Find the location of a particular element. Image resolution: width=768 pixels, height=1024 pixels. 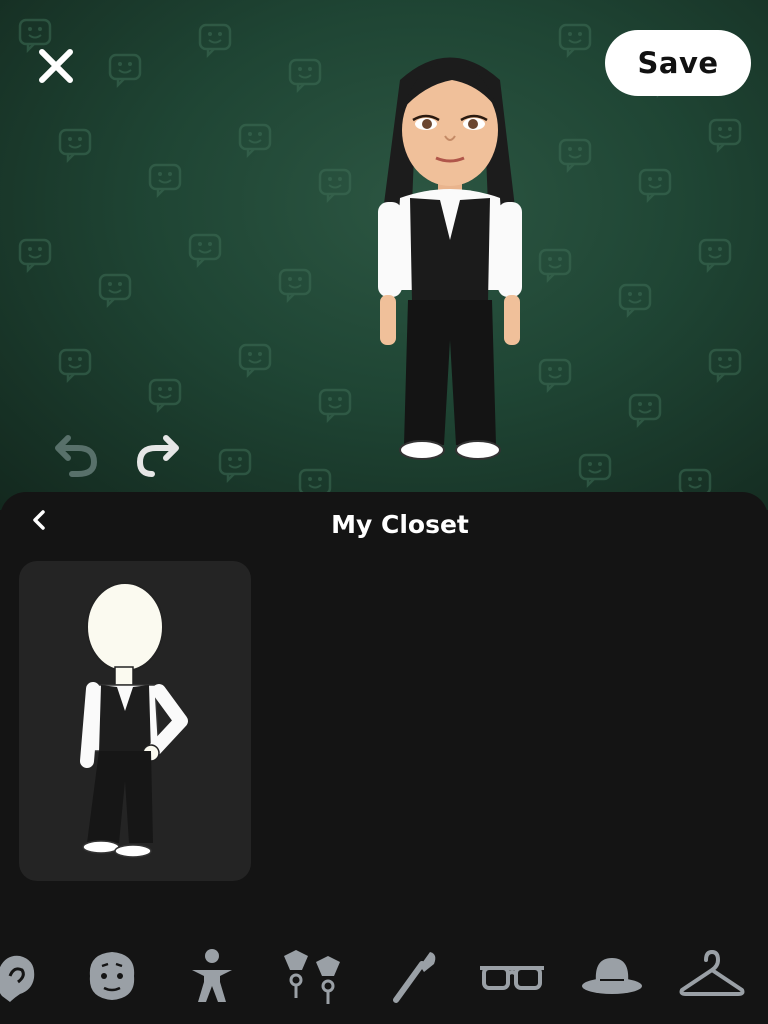

body-icon is located at coordinates (212, 975).